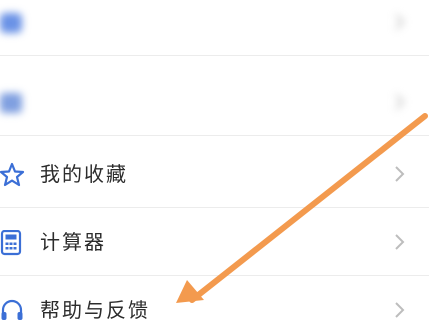 Image resolution: width=429 pixels, height=336 pixels. I want to click on calculator-icon, so click(13, 242).